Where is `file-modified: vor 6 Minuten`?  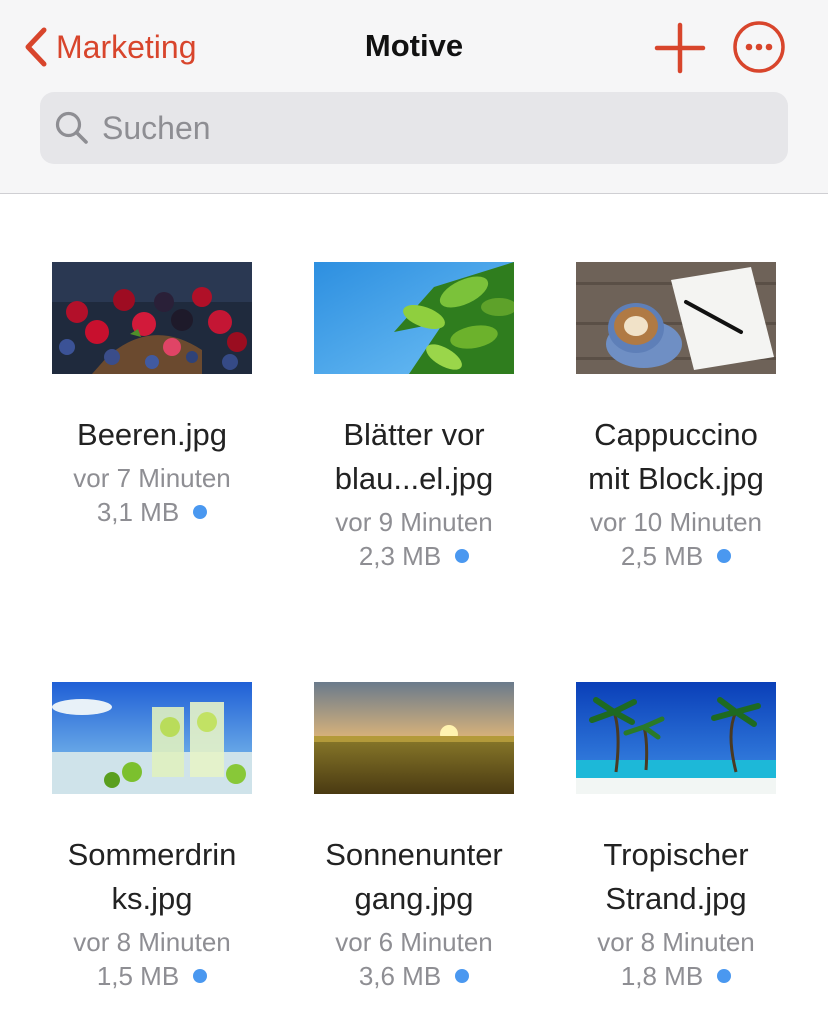 file-modified: vor 6 Minuten is located at coordinates (414, 942).